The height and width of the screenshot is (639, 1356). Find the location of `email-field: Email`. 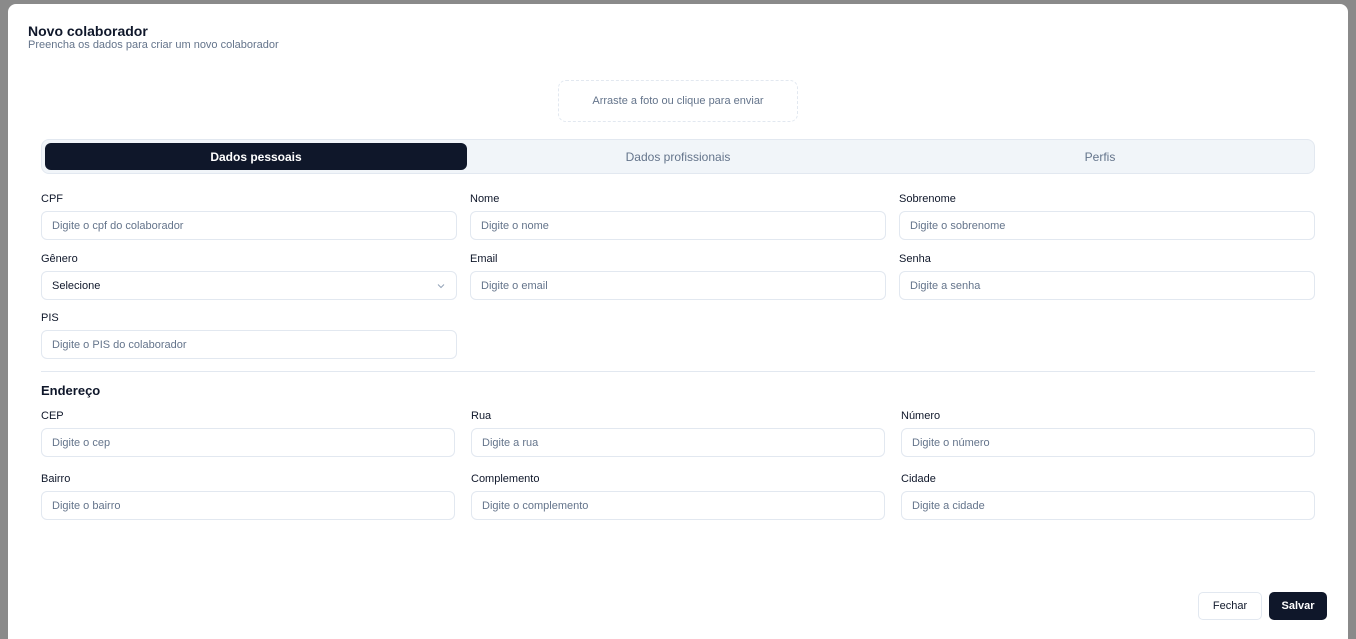

email-field: Email is located at coordinates (678, 276).